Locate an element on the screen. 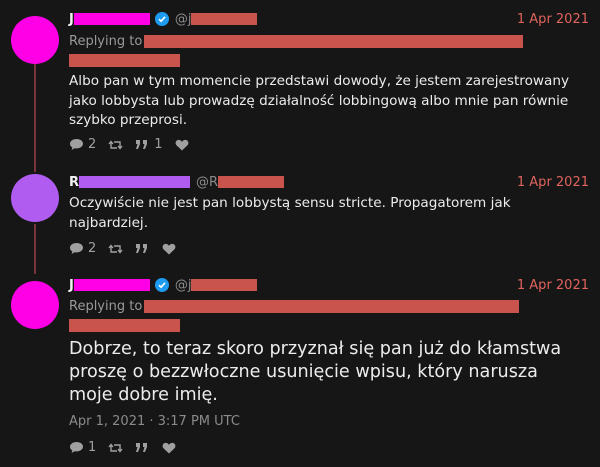 The width and height of the screenshot is (600, 467). tweet-header: R @R is located at coordinates (177, 182).